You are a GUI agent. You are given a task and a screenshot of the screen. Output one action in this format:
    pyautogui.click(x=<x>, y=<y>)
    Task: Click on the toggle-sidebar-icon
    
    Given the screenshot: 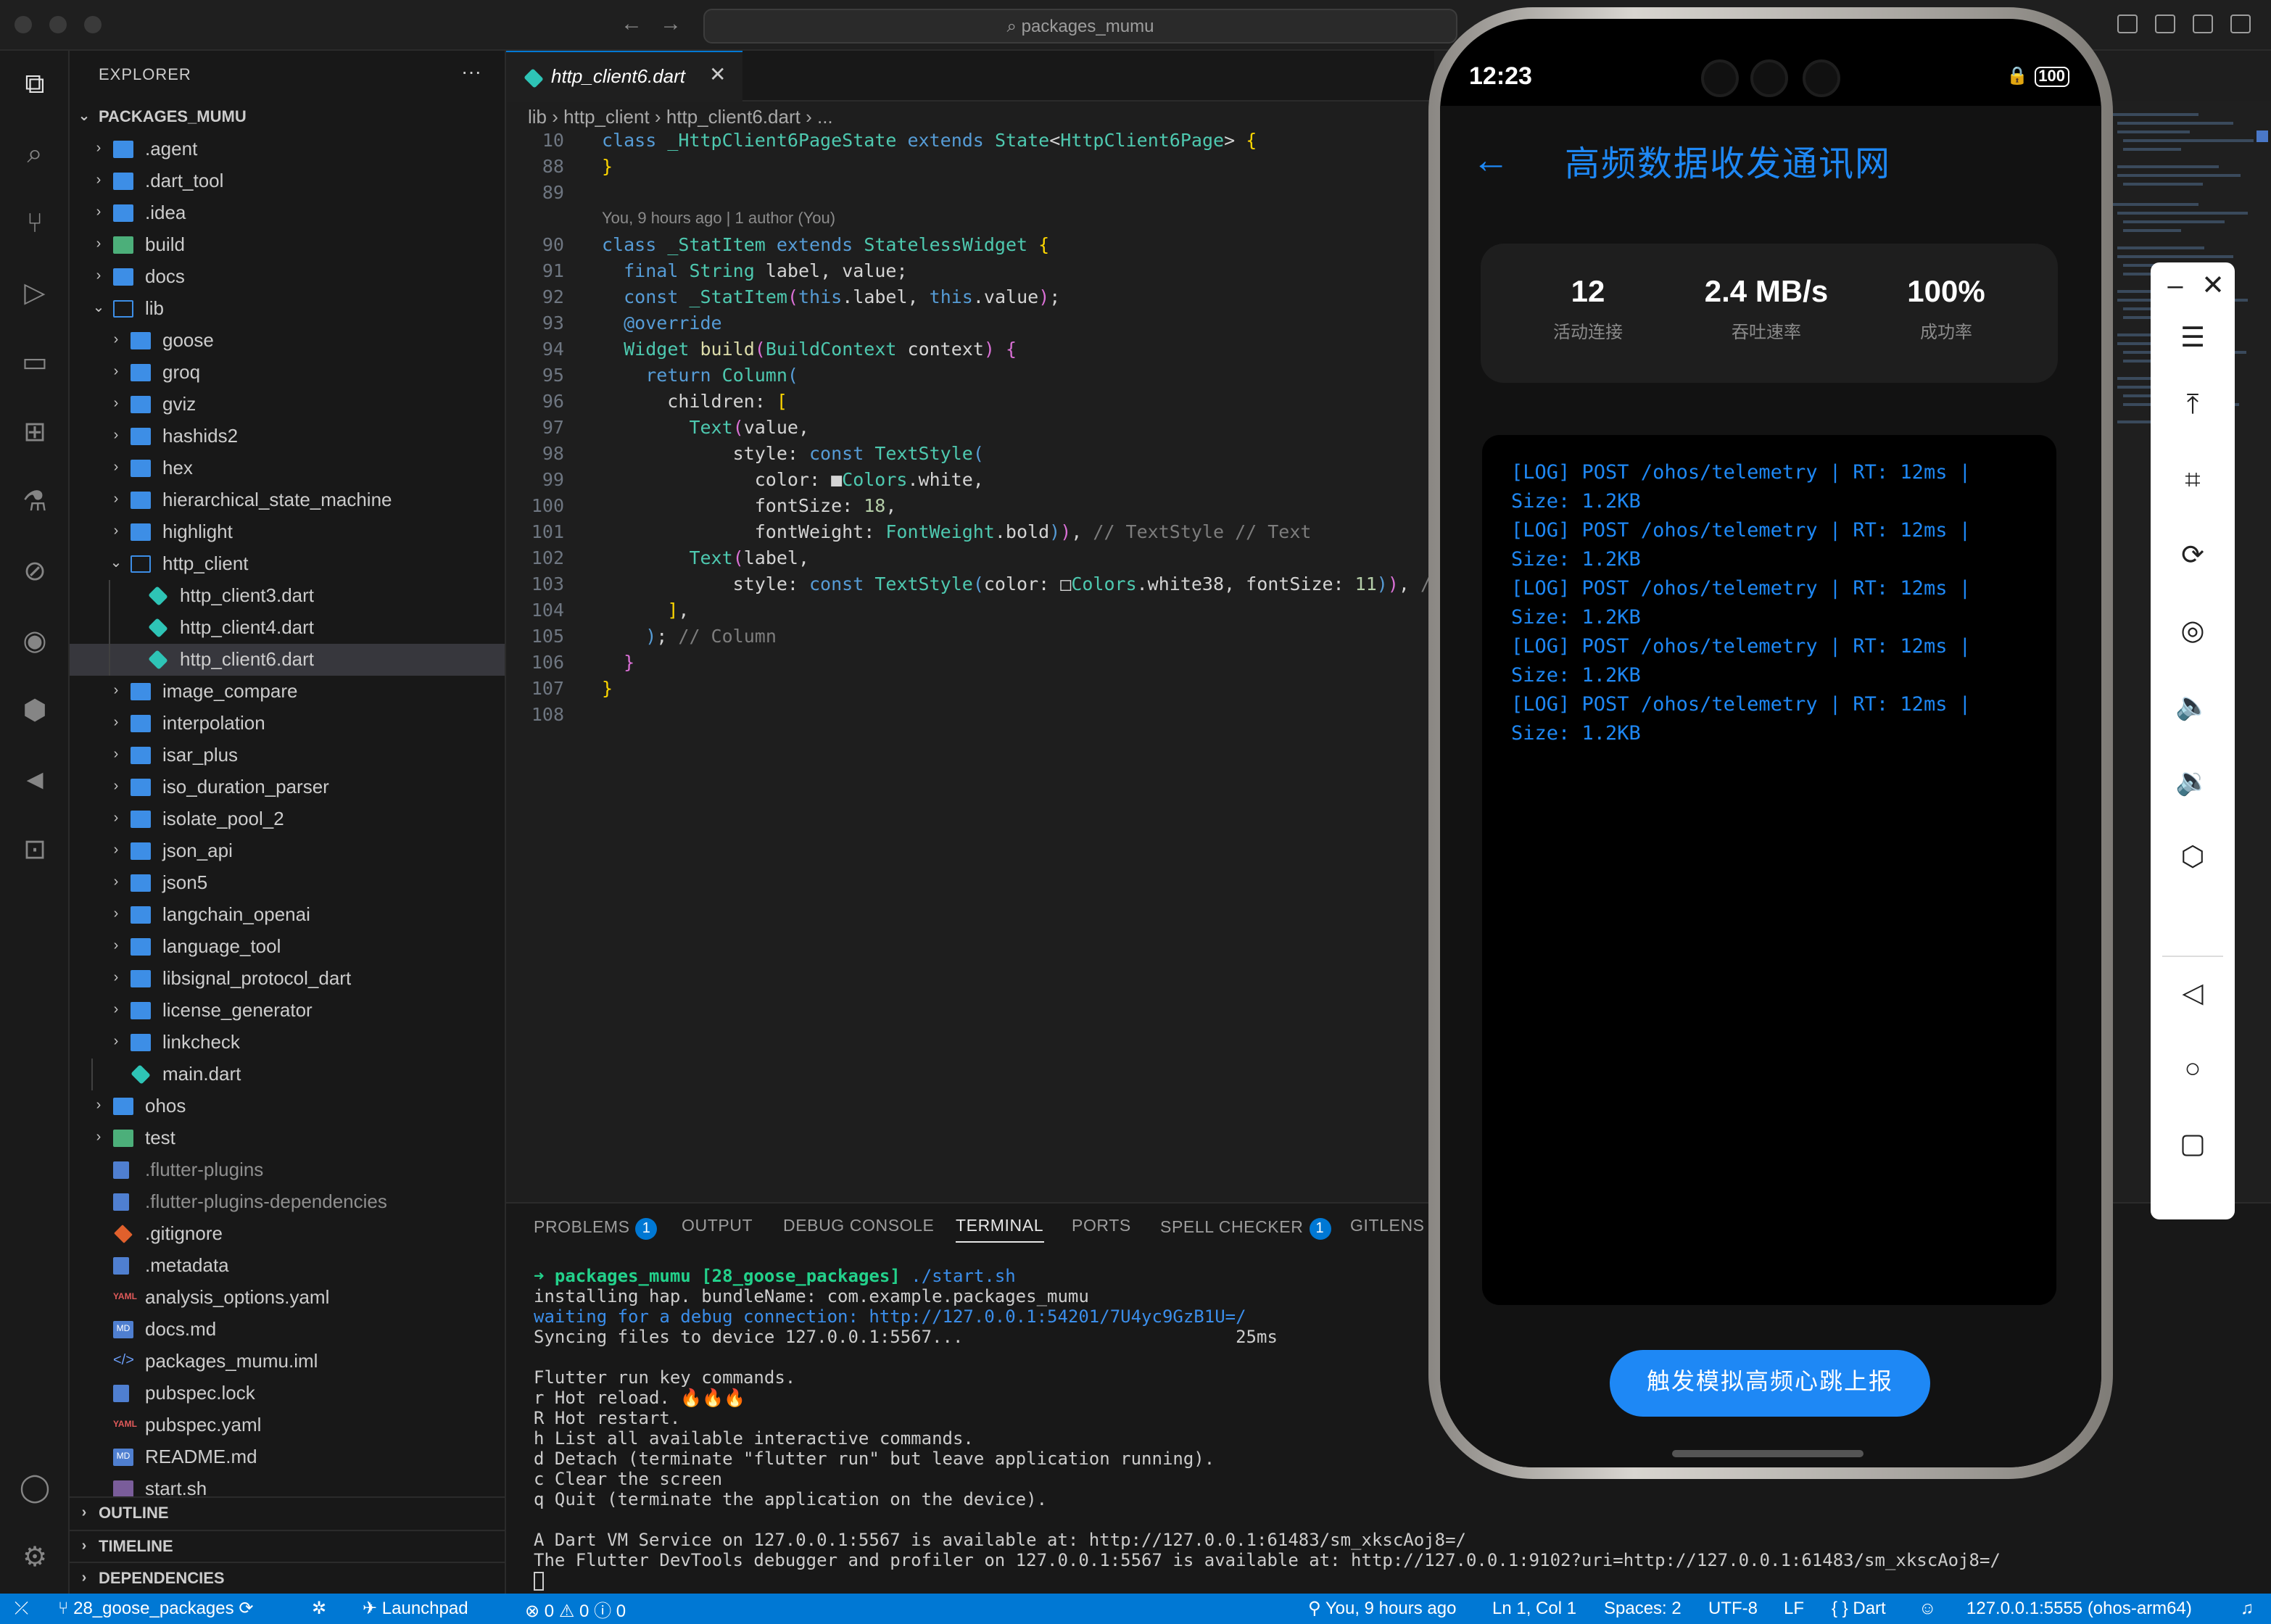 What is the action you would take?
    pyautogui.click(x=2165, y=23)
    